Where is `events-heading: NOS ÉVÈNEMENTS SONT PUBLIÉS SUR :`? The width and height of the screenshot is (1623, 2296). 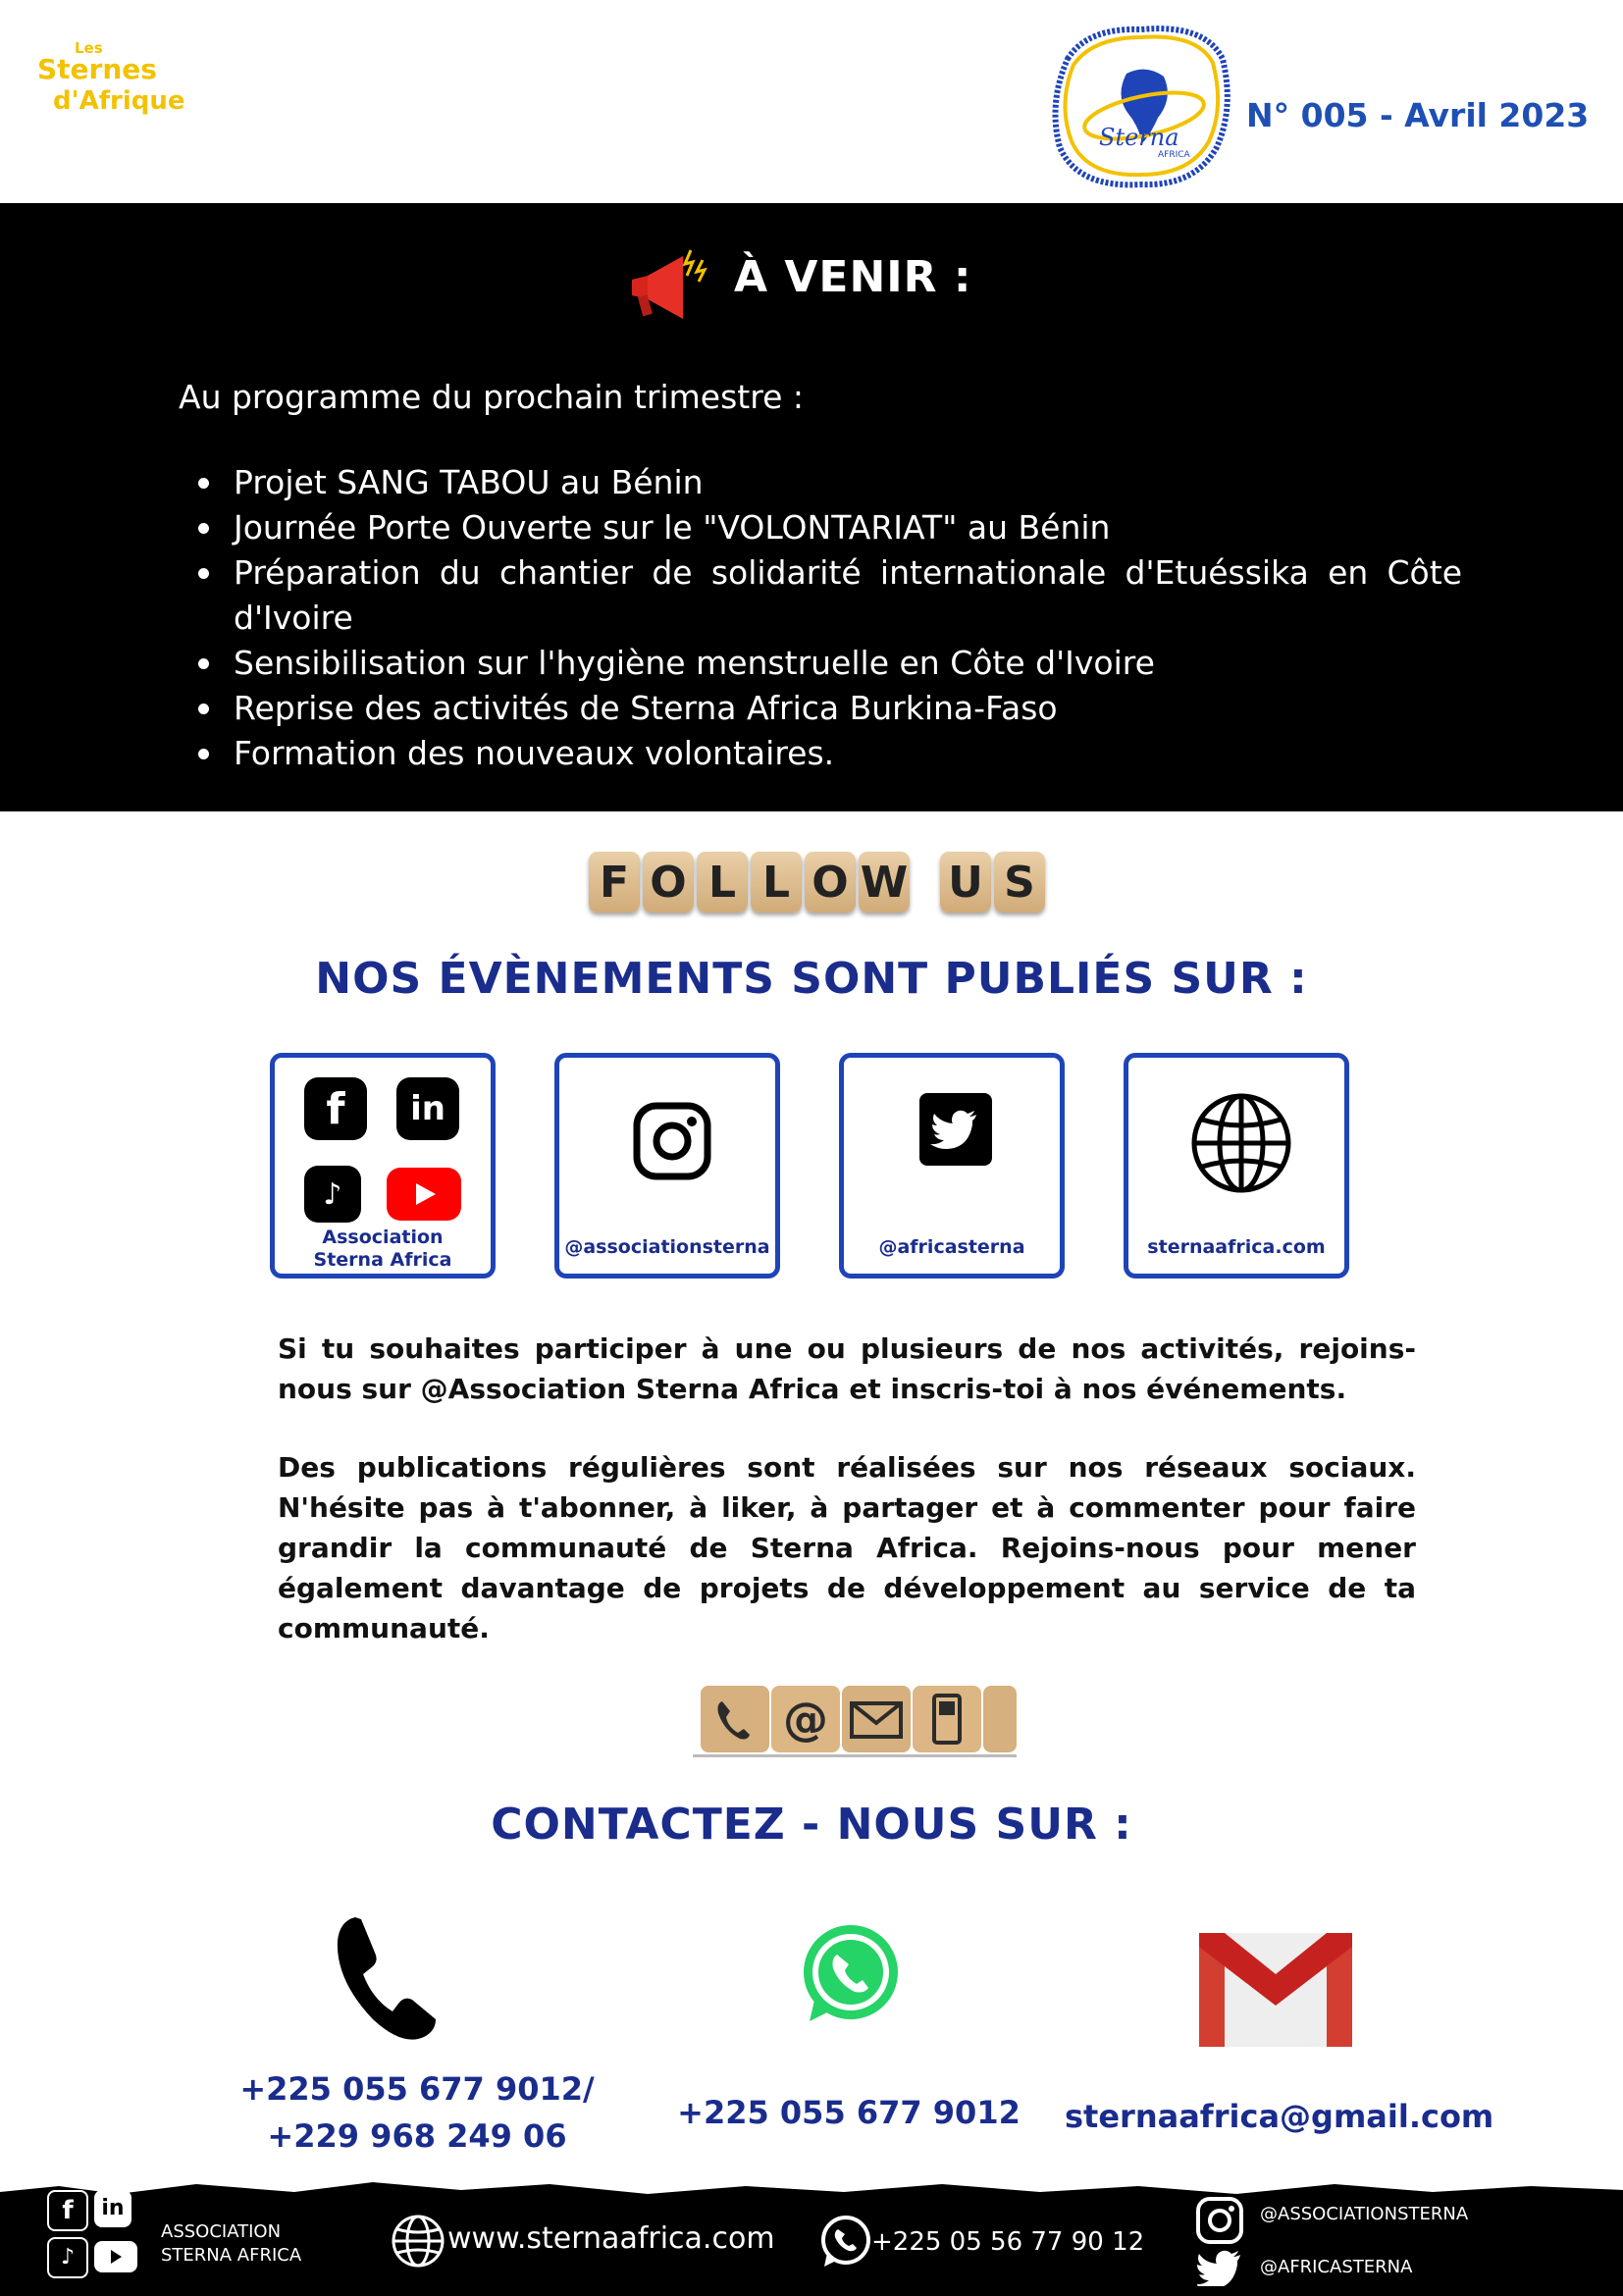
events-heading: NOS ÉVÈNEMENTS SONT PUBLIÉS SUR : is located at coordinates (811, 979).